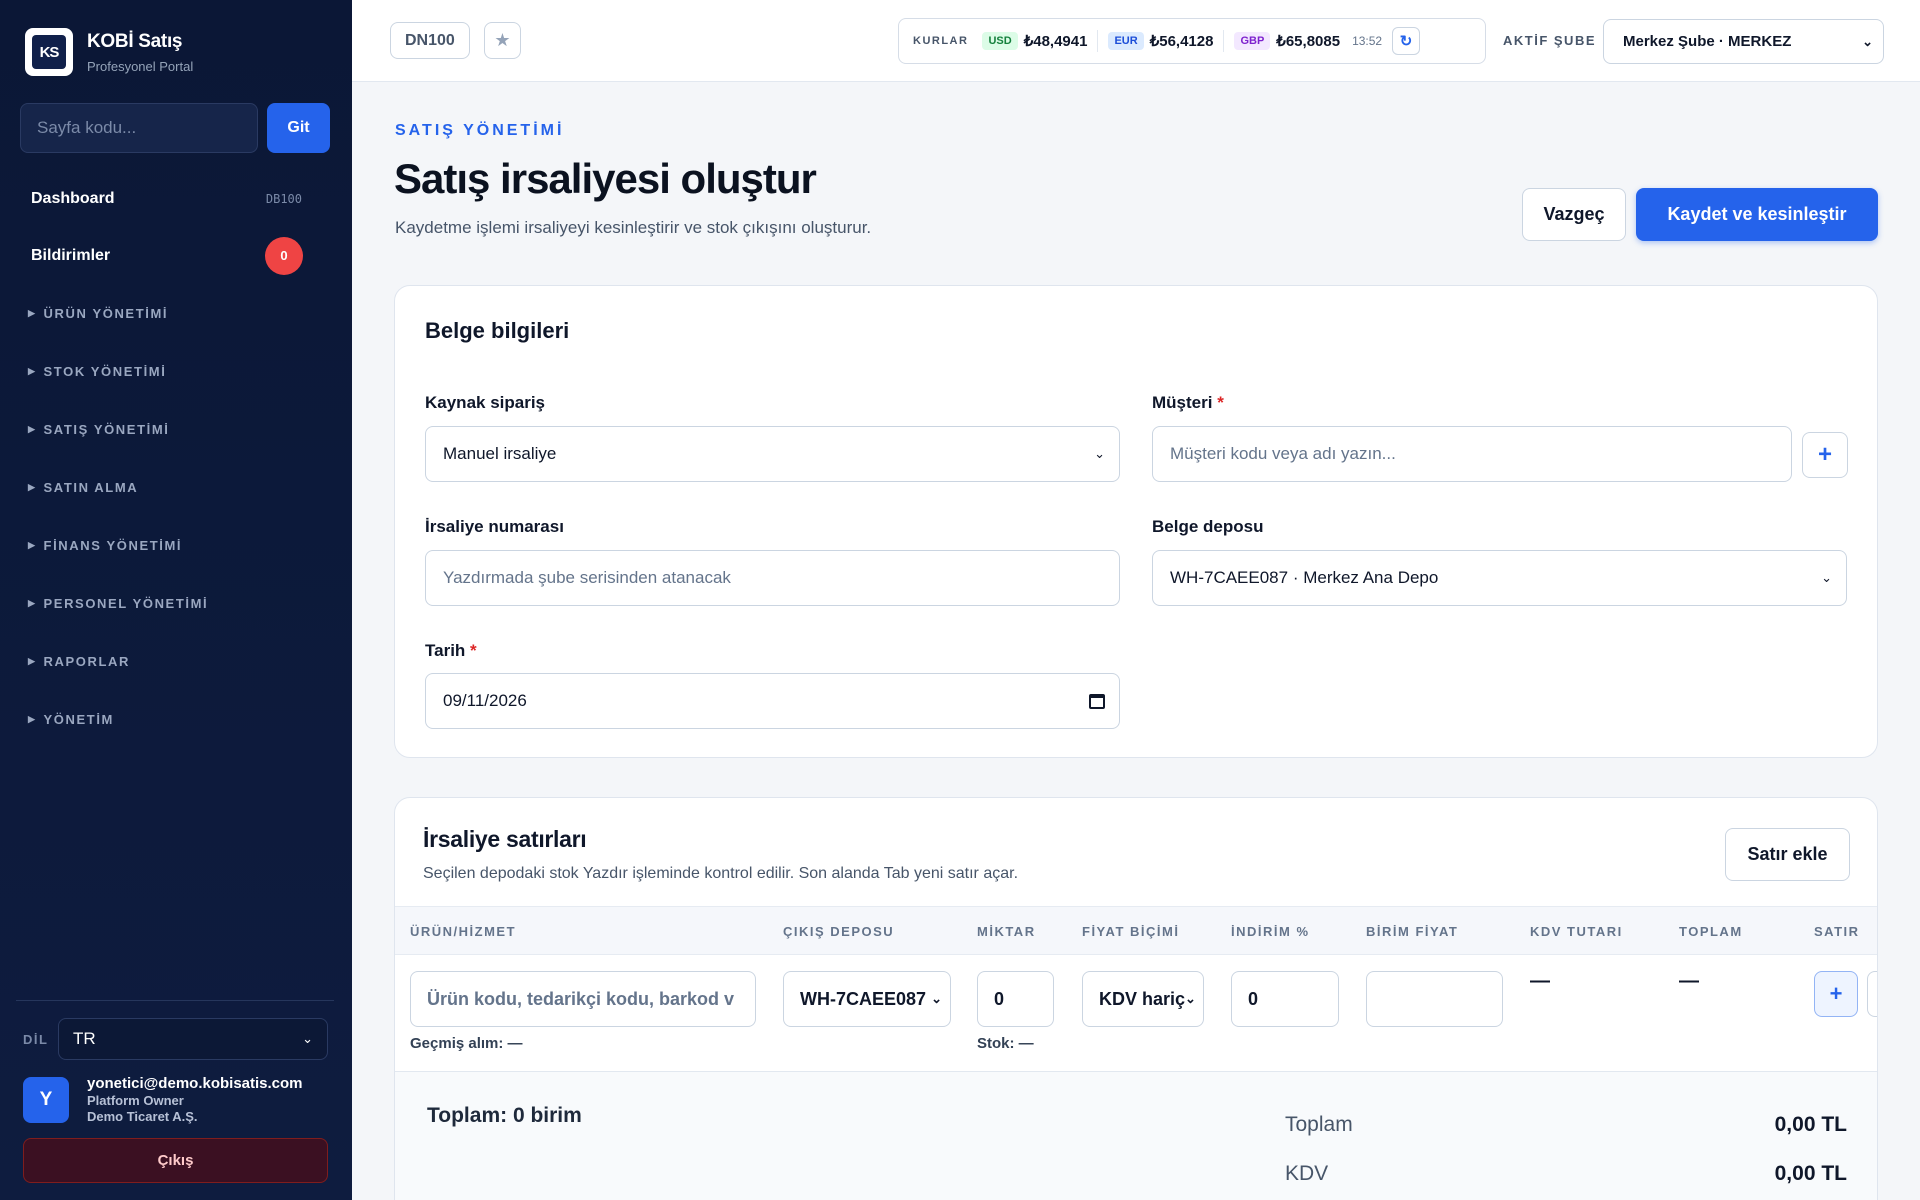  What do you see at coordinates (284, 255) in the screenshot?
I see `notification-count-badge: 0` at bounding box center [284, 255].